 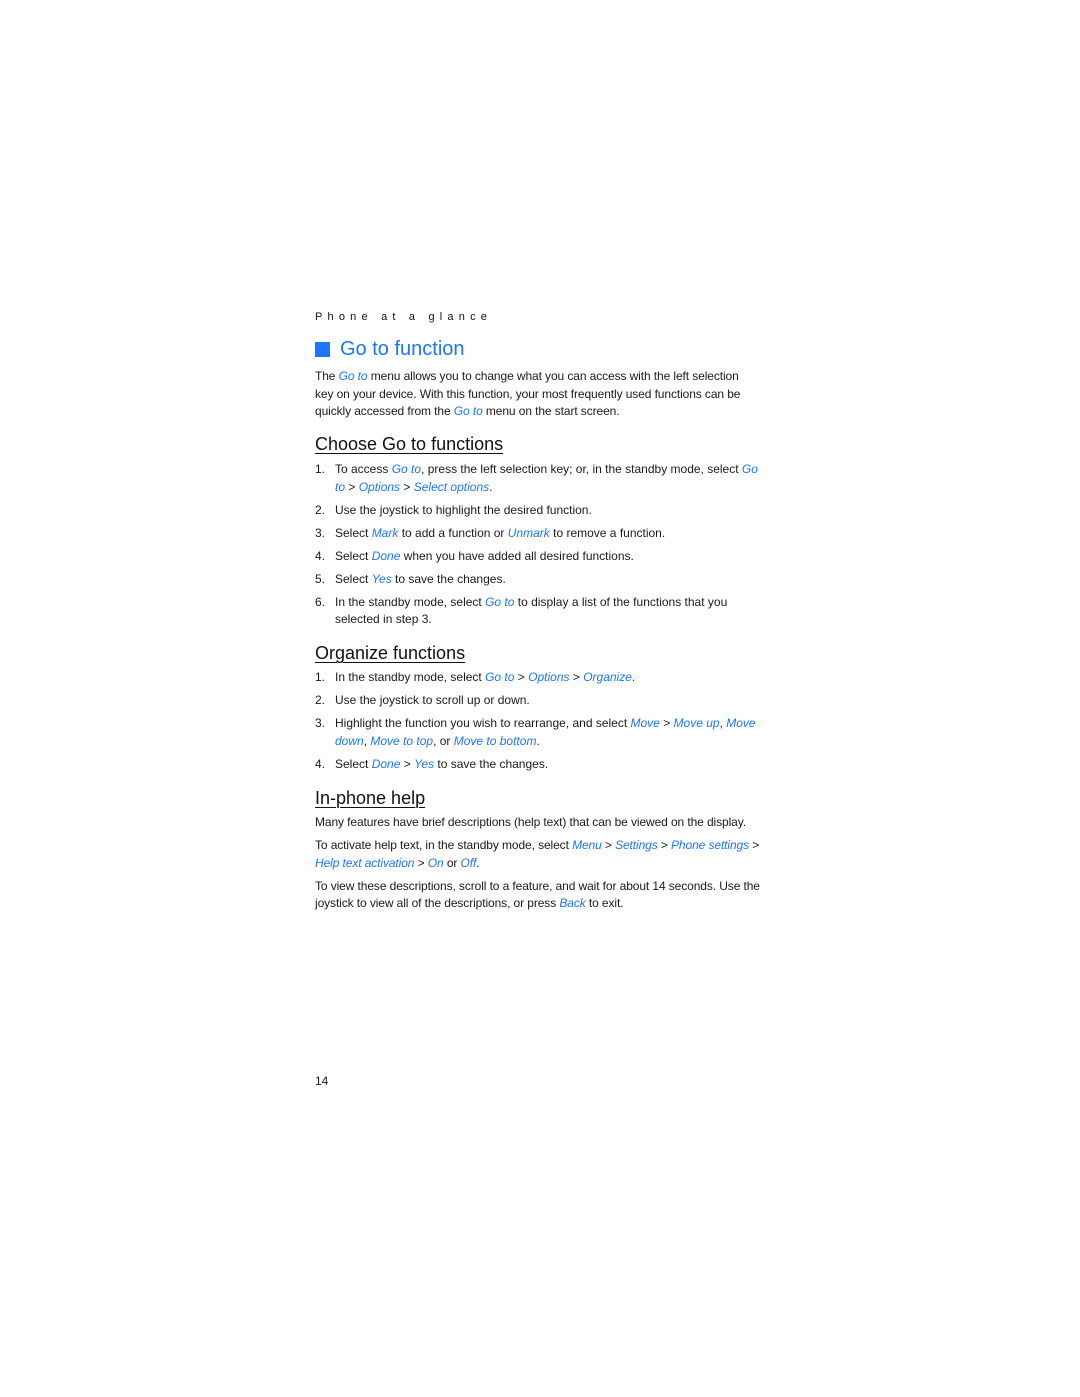 I want to click on list-item: 2. Use the joystick to scroll up or down., so click(x=537, y=701).